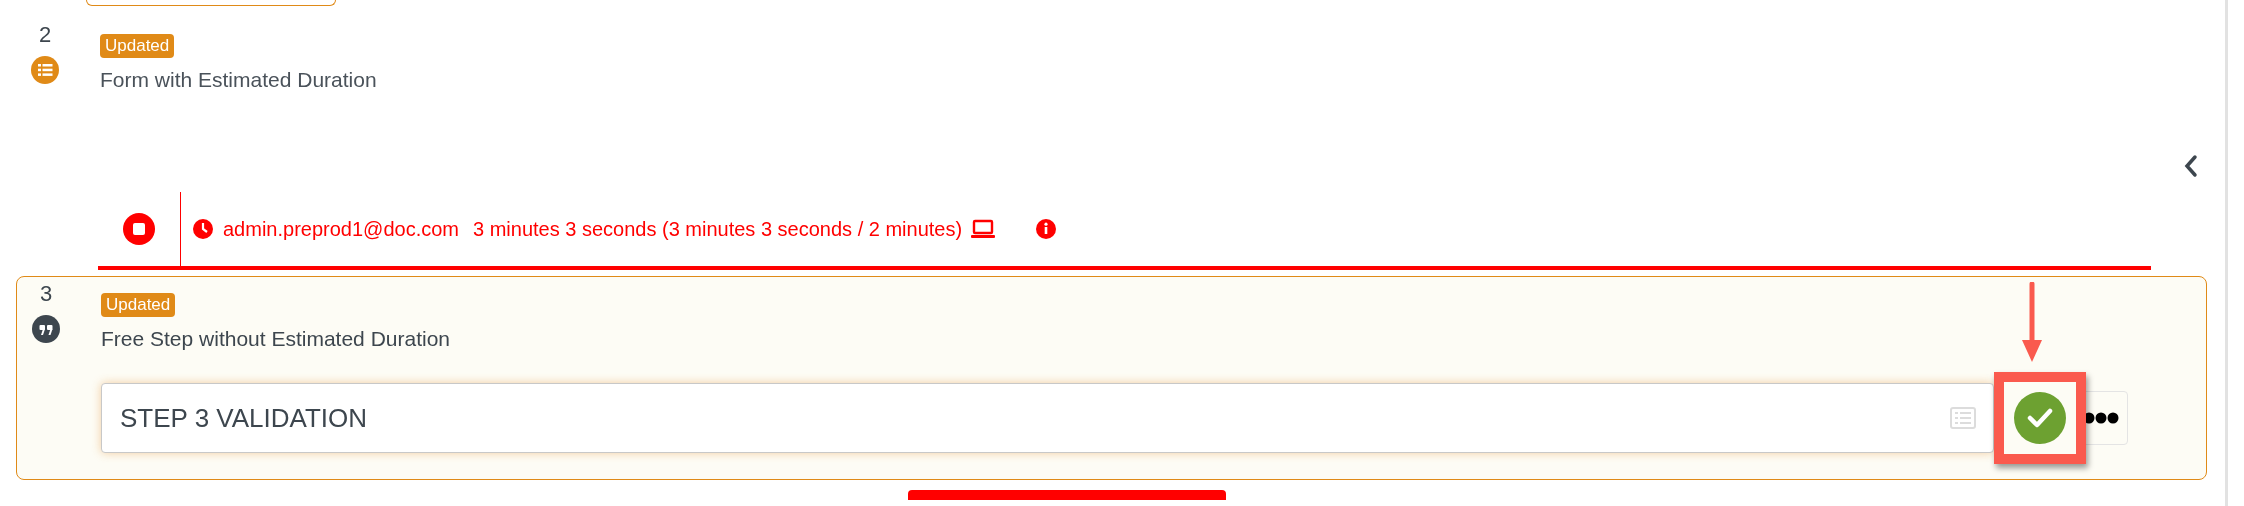  Describe the element at coordinates (983, 228) in the screenshot. I see `laptop-icon` at that location.